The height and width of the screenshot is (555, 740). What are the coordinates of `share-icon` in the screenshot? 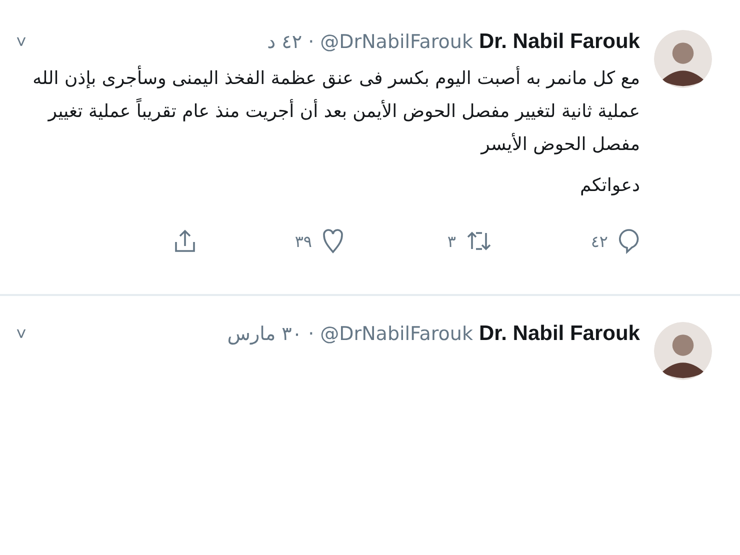 It's located at (185, 241).